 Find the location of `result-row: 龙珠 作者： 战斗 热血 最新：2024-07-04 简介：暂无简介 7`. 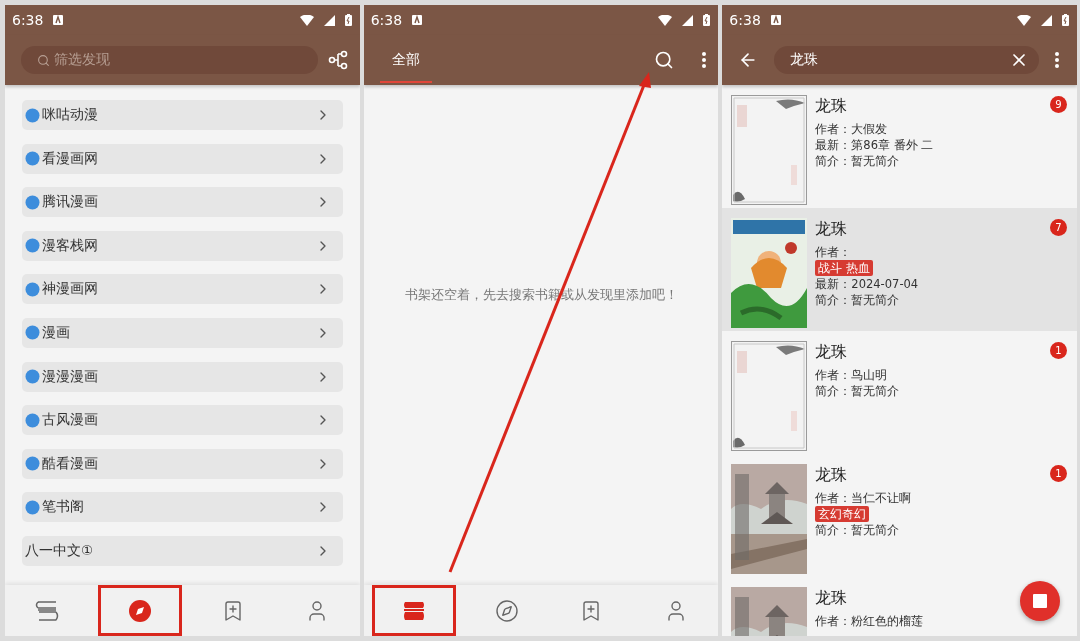

result-row: 龙珠 作者： 战斗 热血 最新：2024-07-04 简介：暂无简介 7 is located at coordinates (899, 269).